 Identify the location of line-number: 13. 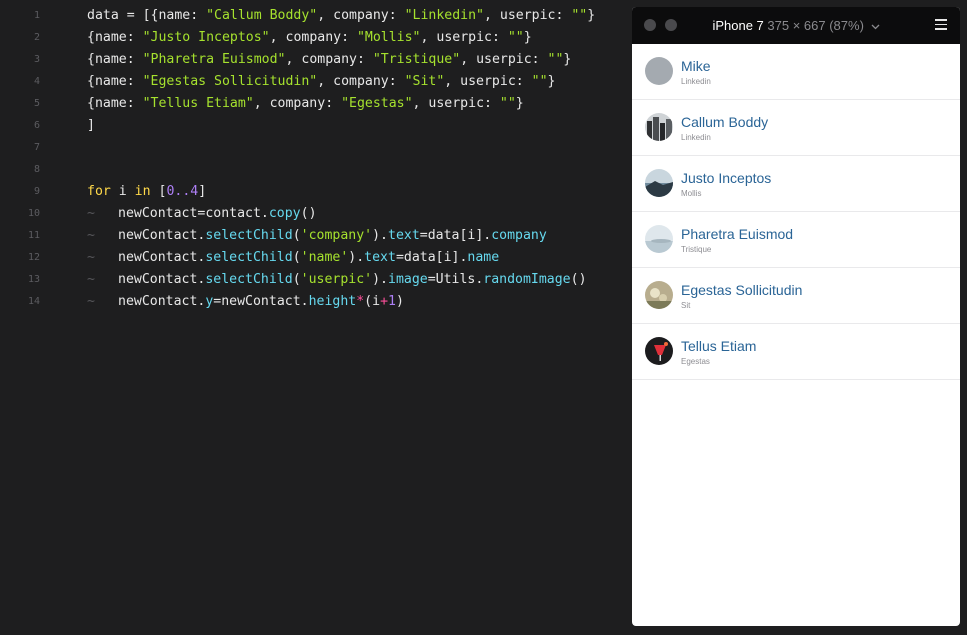
(33, 279).